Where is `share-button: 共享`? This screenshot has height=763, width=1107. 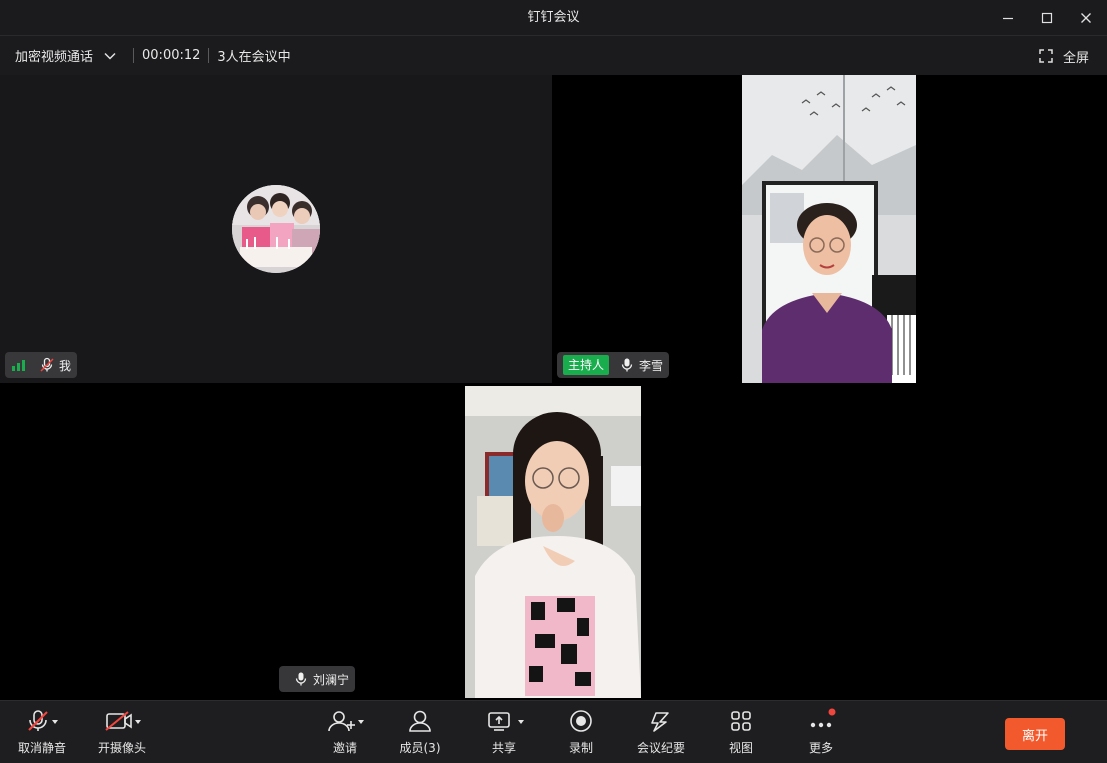
share-button: 共享 is located at coordinates (504, 732).